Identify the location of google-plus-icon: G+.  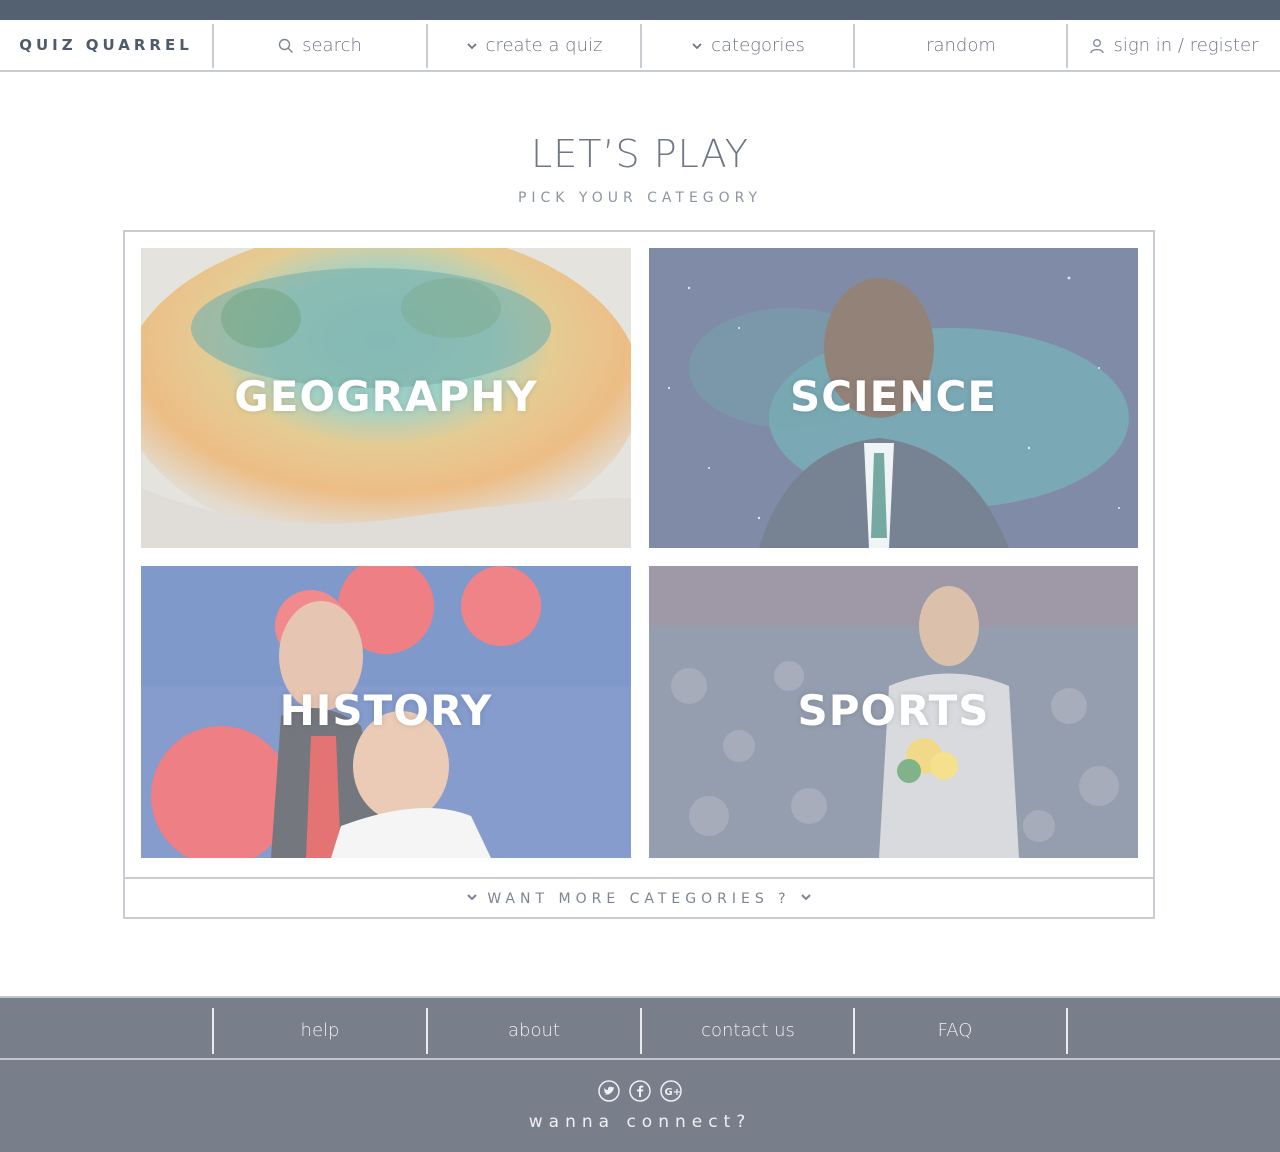
(671, 1093).